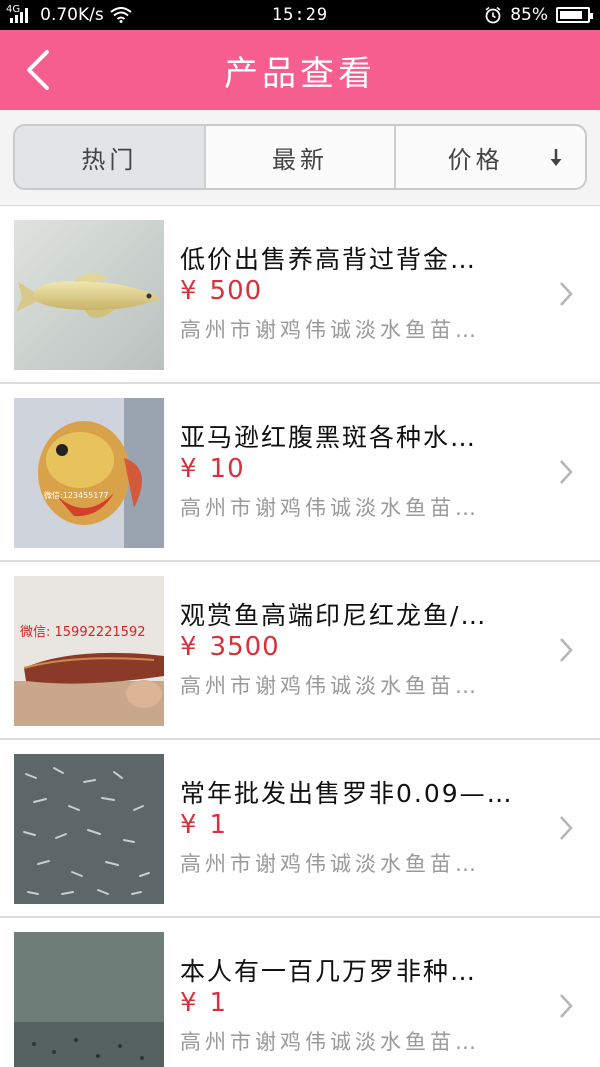  What do you see at coordinates (300, 73) in the screenshot?
I see `page-title: 产品查看` at bounding box center [300, 73].